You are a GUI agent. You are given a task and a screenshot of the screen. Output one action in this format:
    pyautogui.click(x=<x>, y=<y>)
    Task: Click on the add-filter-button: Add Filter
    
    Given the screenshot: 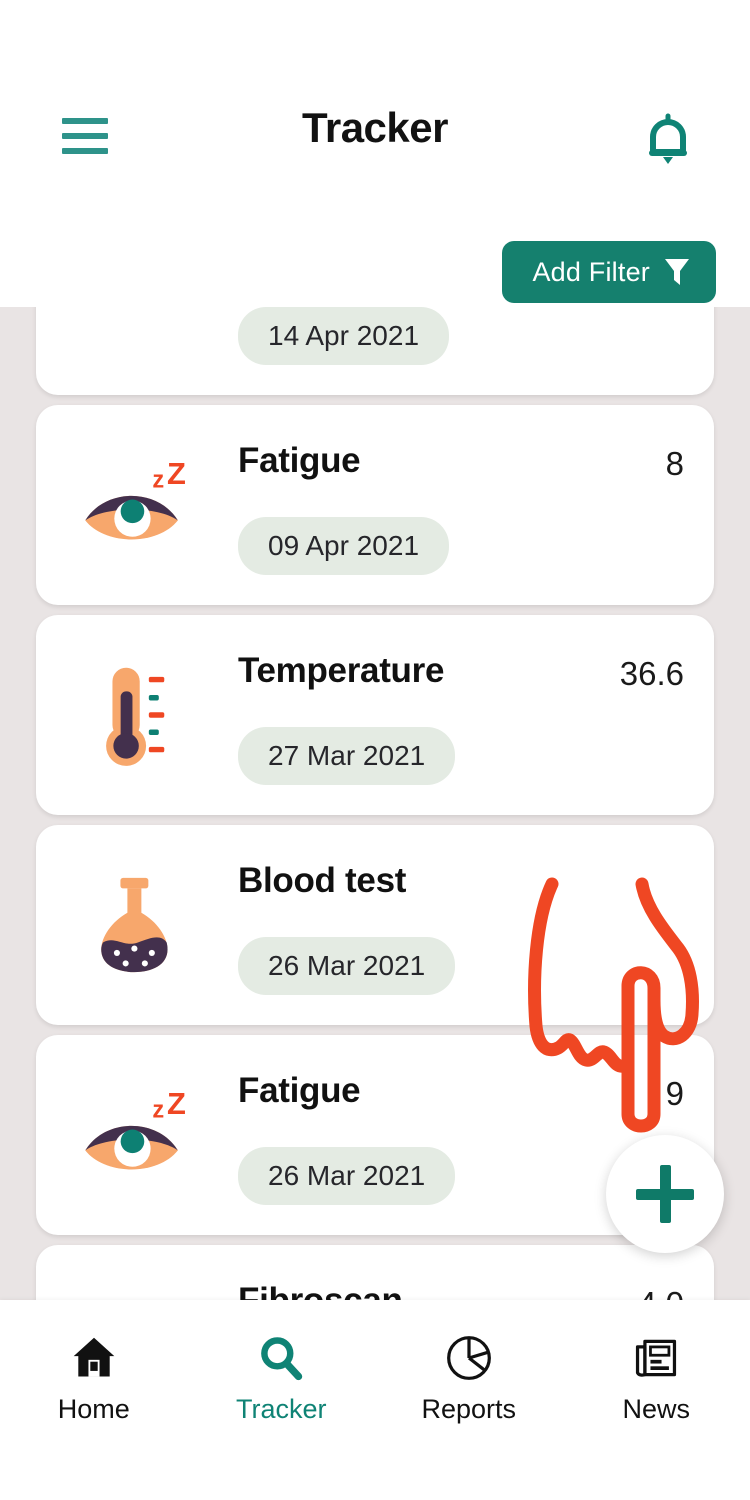 What is the action you would take?
    pyautogui.click(x=609, y=272)
    